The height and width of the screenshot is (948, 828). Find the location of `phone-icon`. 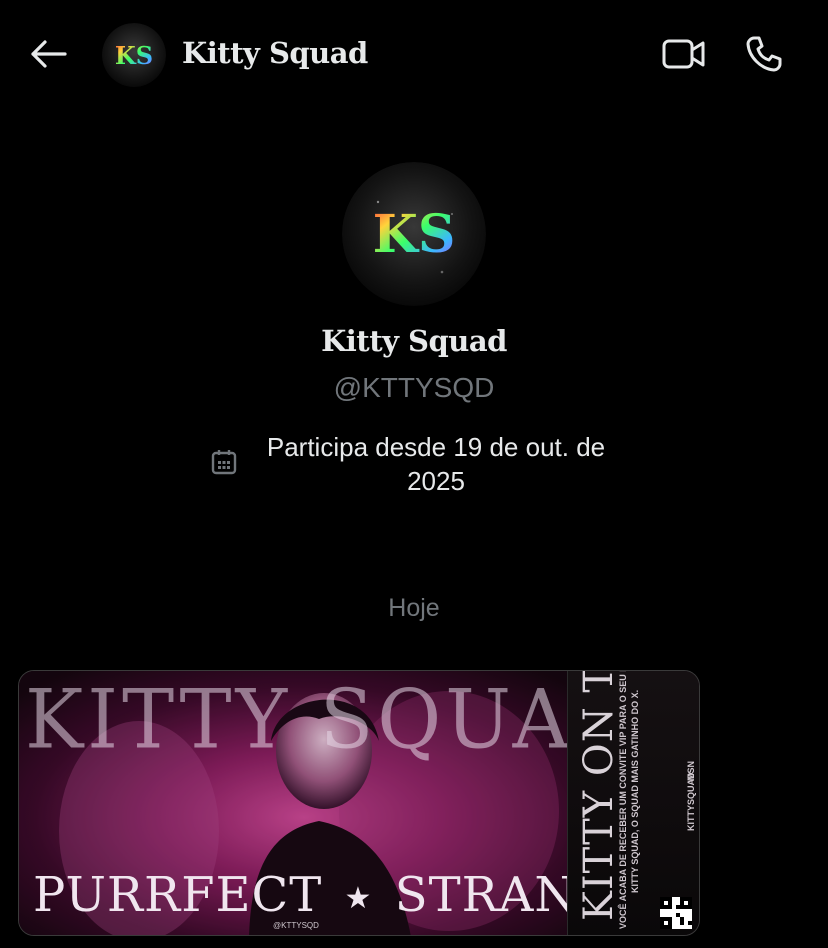

phone-icon is located at coordinates (764, 54).